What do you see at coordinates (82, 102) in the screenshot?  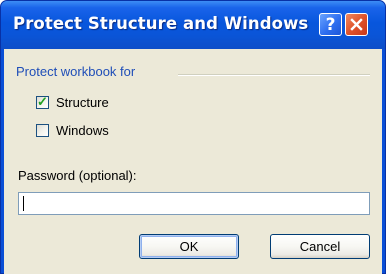 I see `structure-label: Structure` at bounding box center [82, 102].